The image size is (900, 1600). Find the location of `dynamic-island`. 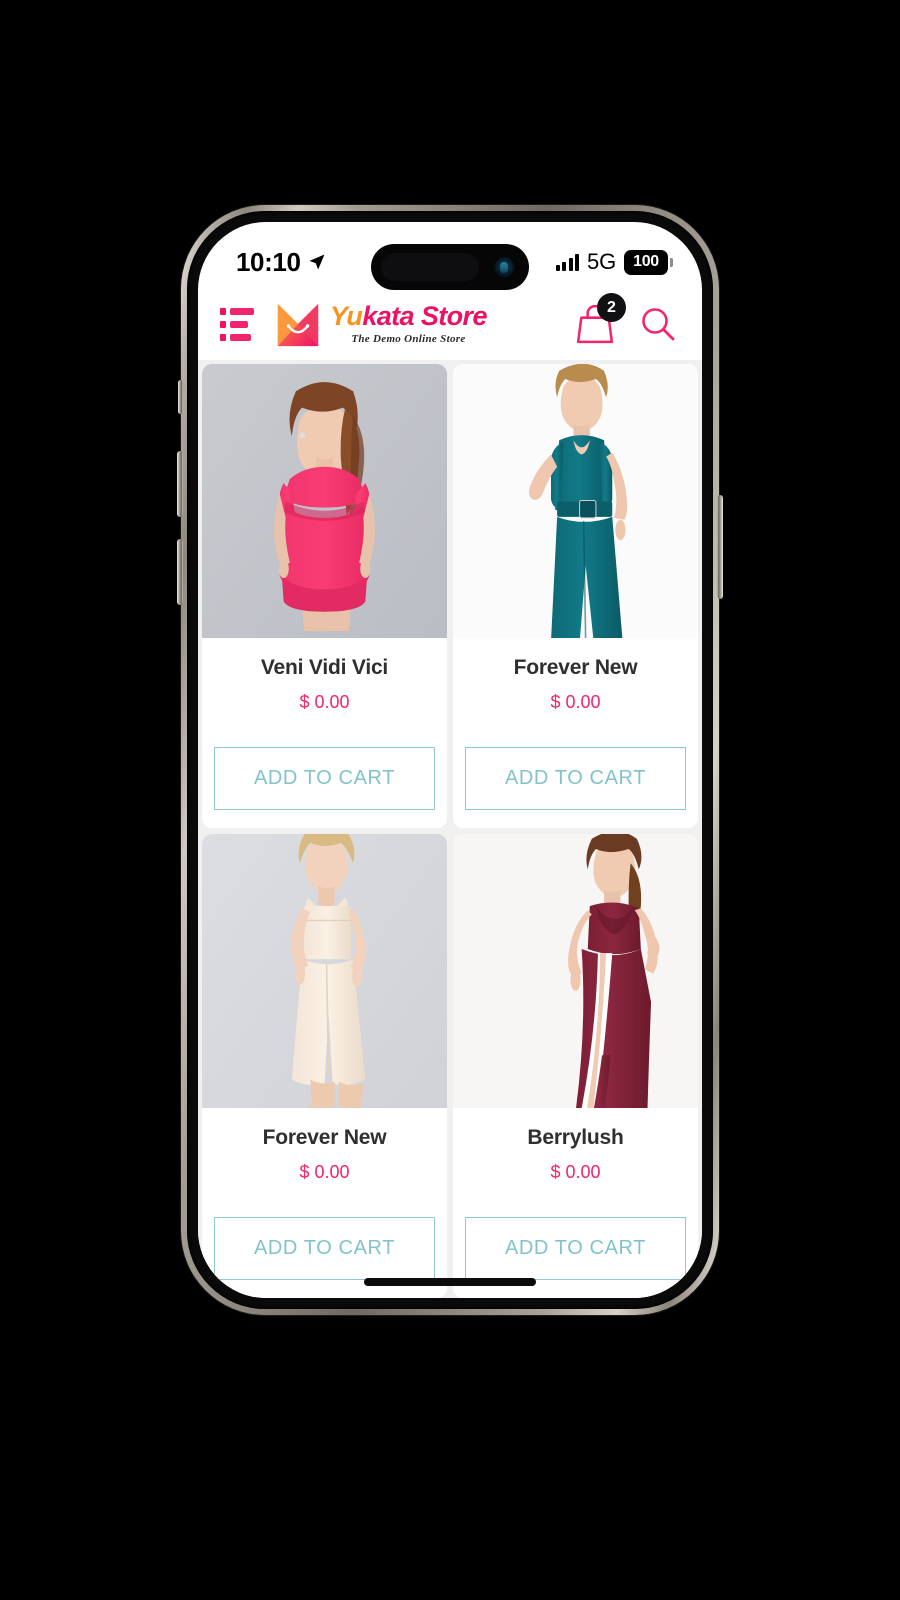

dynamic-island is located at coordinates (450, 267).